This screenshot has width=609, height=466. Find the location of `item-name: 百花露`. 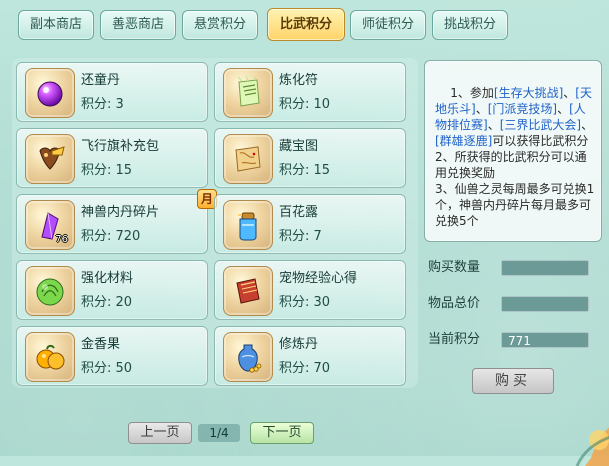

item-name: 百花露 is located at coordinates (299, 212).